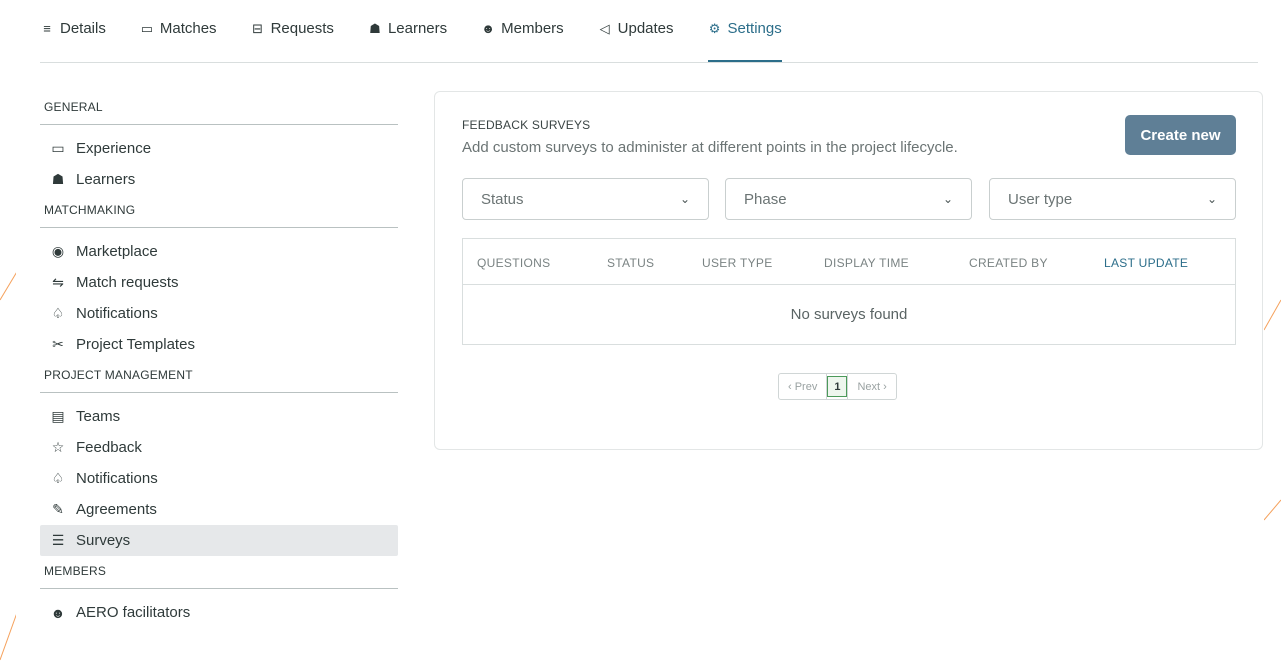 This screenshot has height=661, width=1281. What do you see at coordinates (58, 416) in the screenshot?
I see `teams-icon: ▤` at bounding box center [58, 416].